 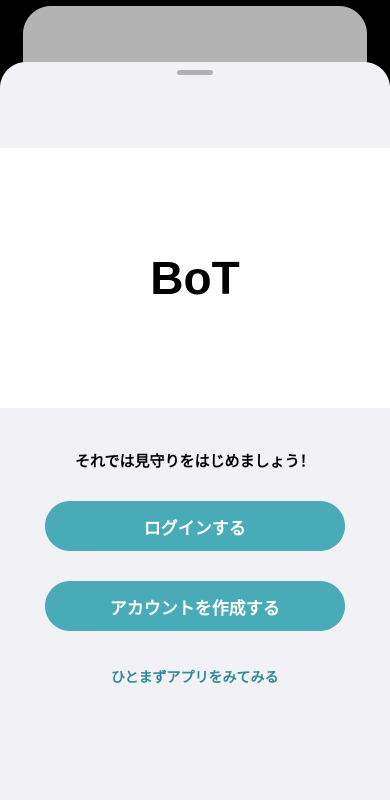 I want to click on create-account-button: アカウントを作成する, so click(x=195, y=606).